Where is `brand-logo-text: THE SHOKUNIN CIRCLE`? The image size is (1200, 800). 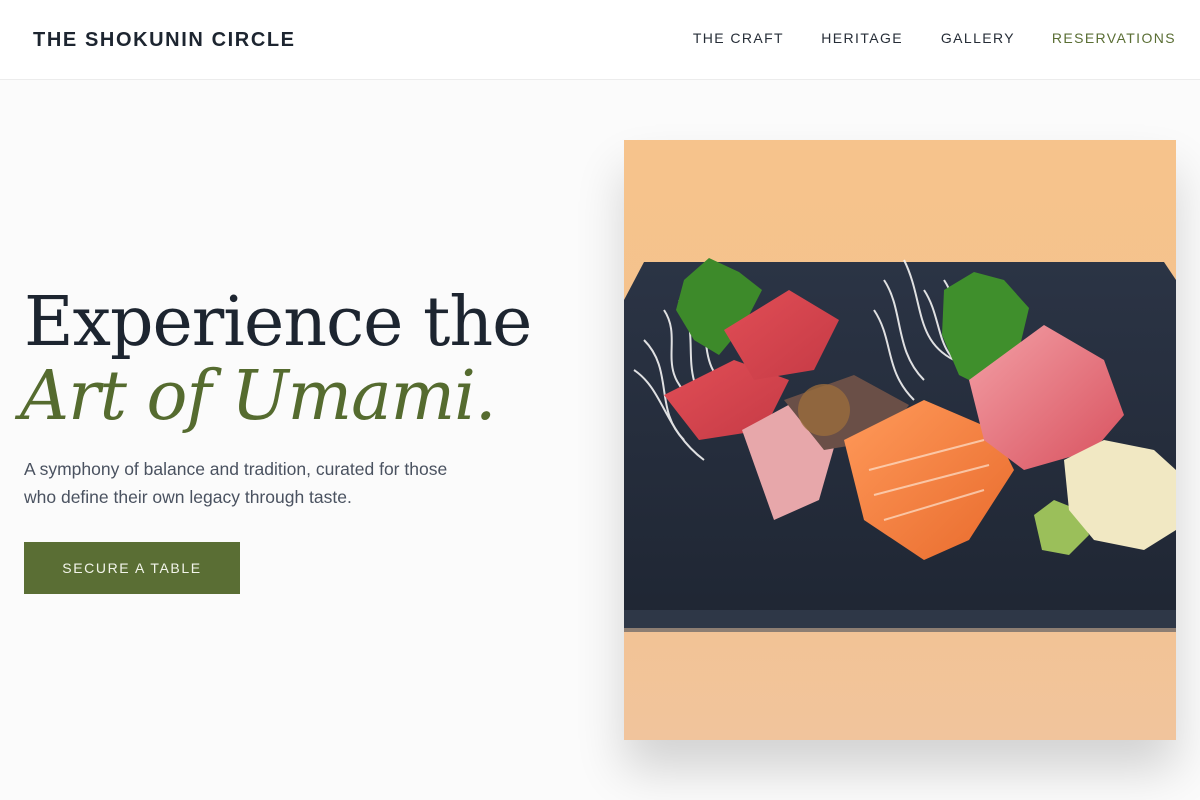 brand-logo-text: THE SHOKUNIN CIRCLE is located at coordinates (164, 40).